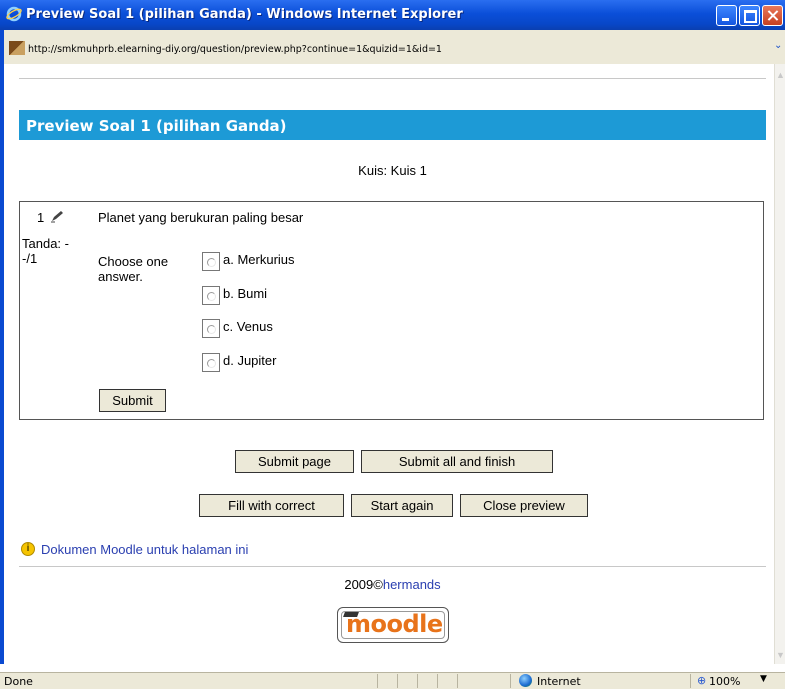 This screenshot has width=785, height=689. I want to click on copyright: 2009©hermands, so click(392, 584).